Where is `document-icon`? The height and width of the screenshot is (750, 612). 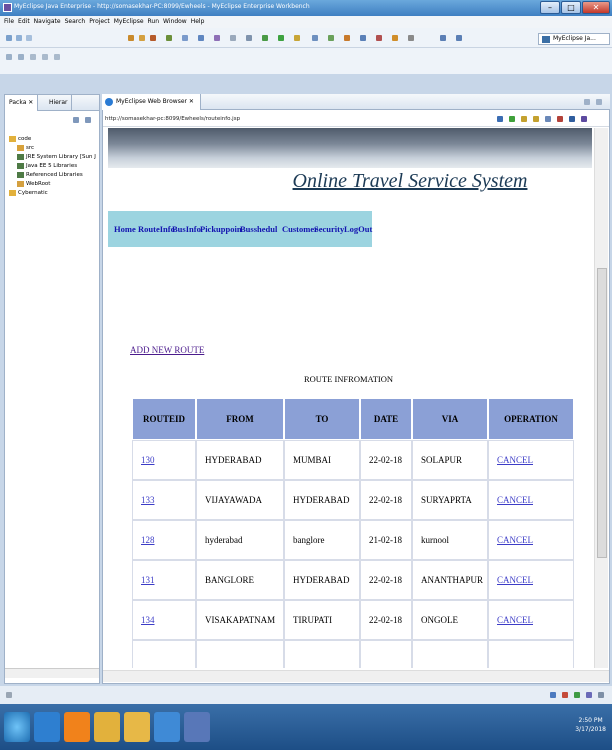 document-icon is located at coordinates (167, 727).